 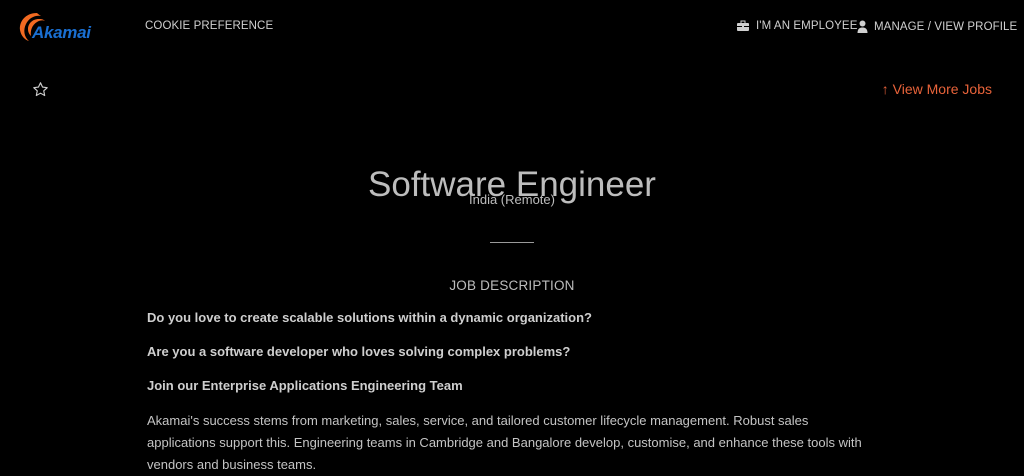 What do you see at coordinates (937, 89) in the screenshot?
I see `view-more-jobs-link: ↑ View More Jobs` at bounding box center [937, 89].